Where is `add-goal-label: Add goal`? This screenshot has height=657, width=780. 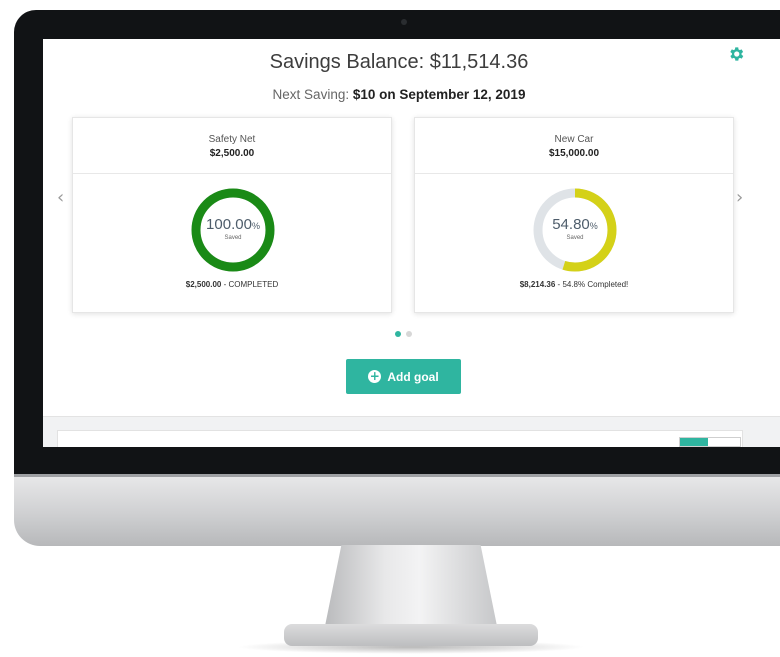 add-goal-label: Add goal is located at coordinates (413, 376).